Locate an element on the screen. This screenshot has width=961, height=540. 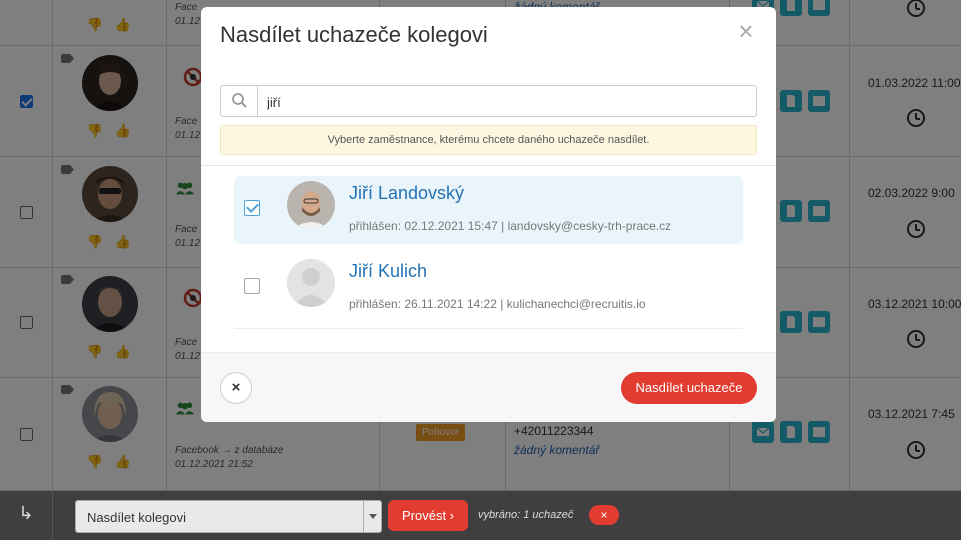
share-candidate-button: Nasdílet uchazeče is located at coordinates (689, 388).